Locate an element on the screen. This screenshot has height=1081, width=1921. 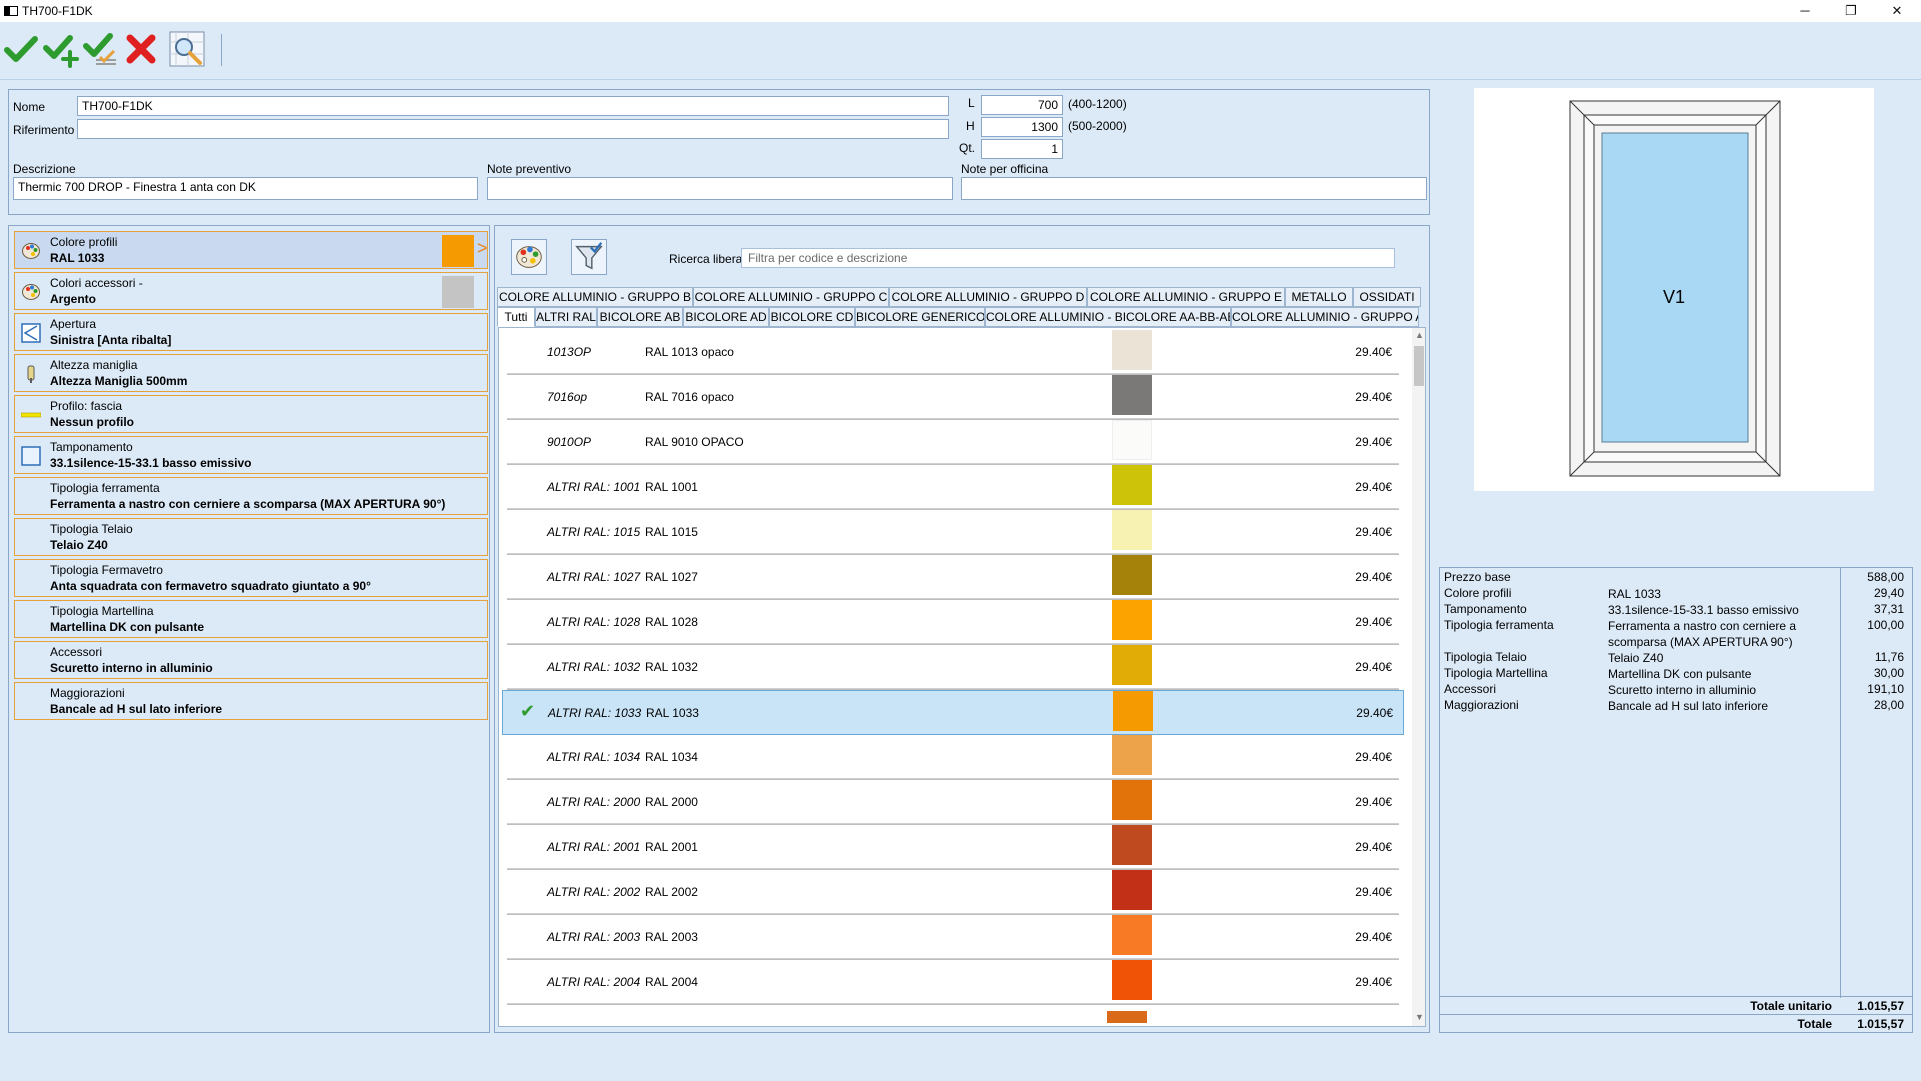
table-row: ALTRI RAL: 1015 RAL 1015 29.40€ is located at coordinates (953, 532).